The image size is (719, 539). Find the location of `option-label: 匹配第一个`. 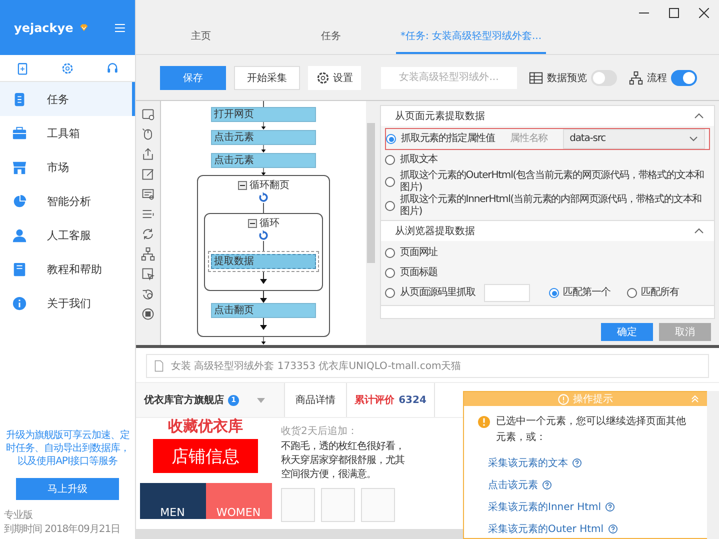

option-label: 匹配第一个 is located at coordinates (586, 293).